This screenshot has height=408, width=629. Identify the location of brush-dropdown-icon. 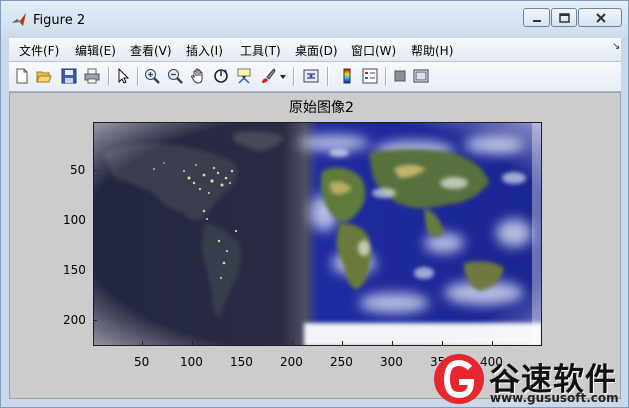
(283, 76).